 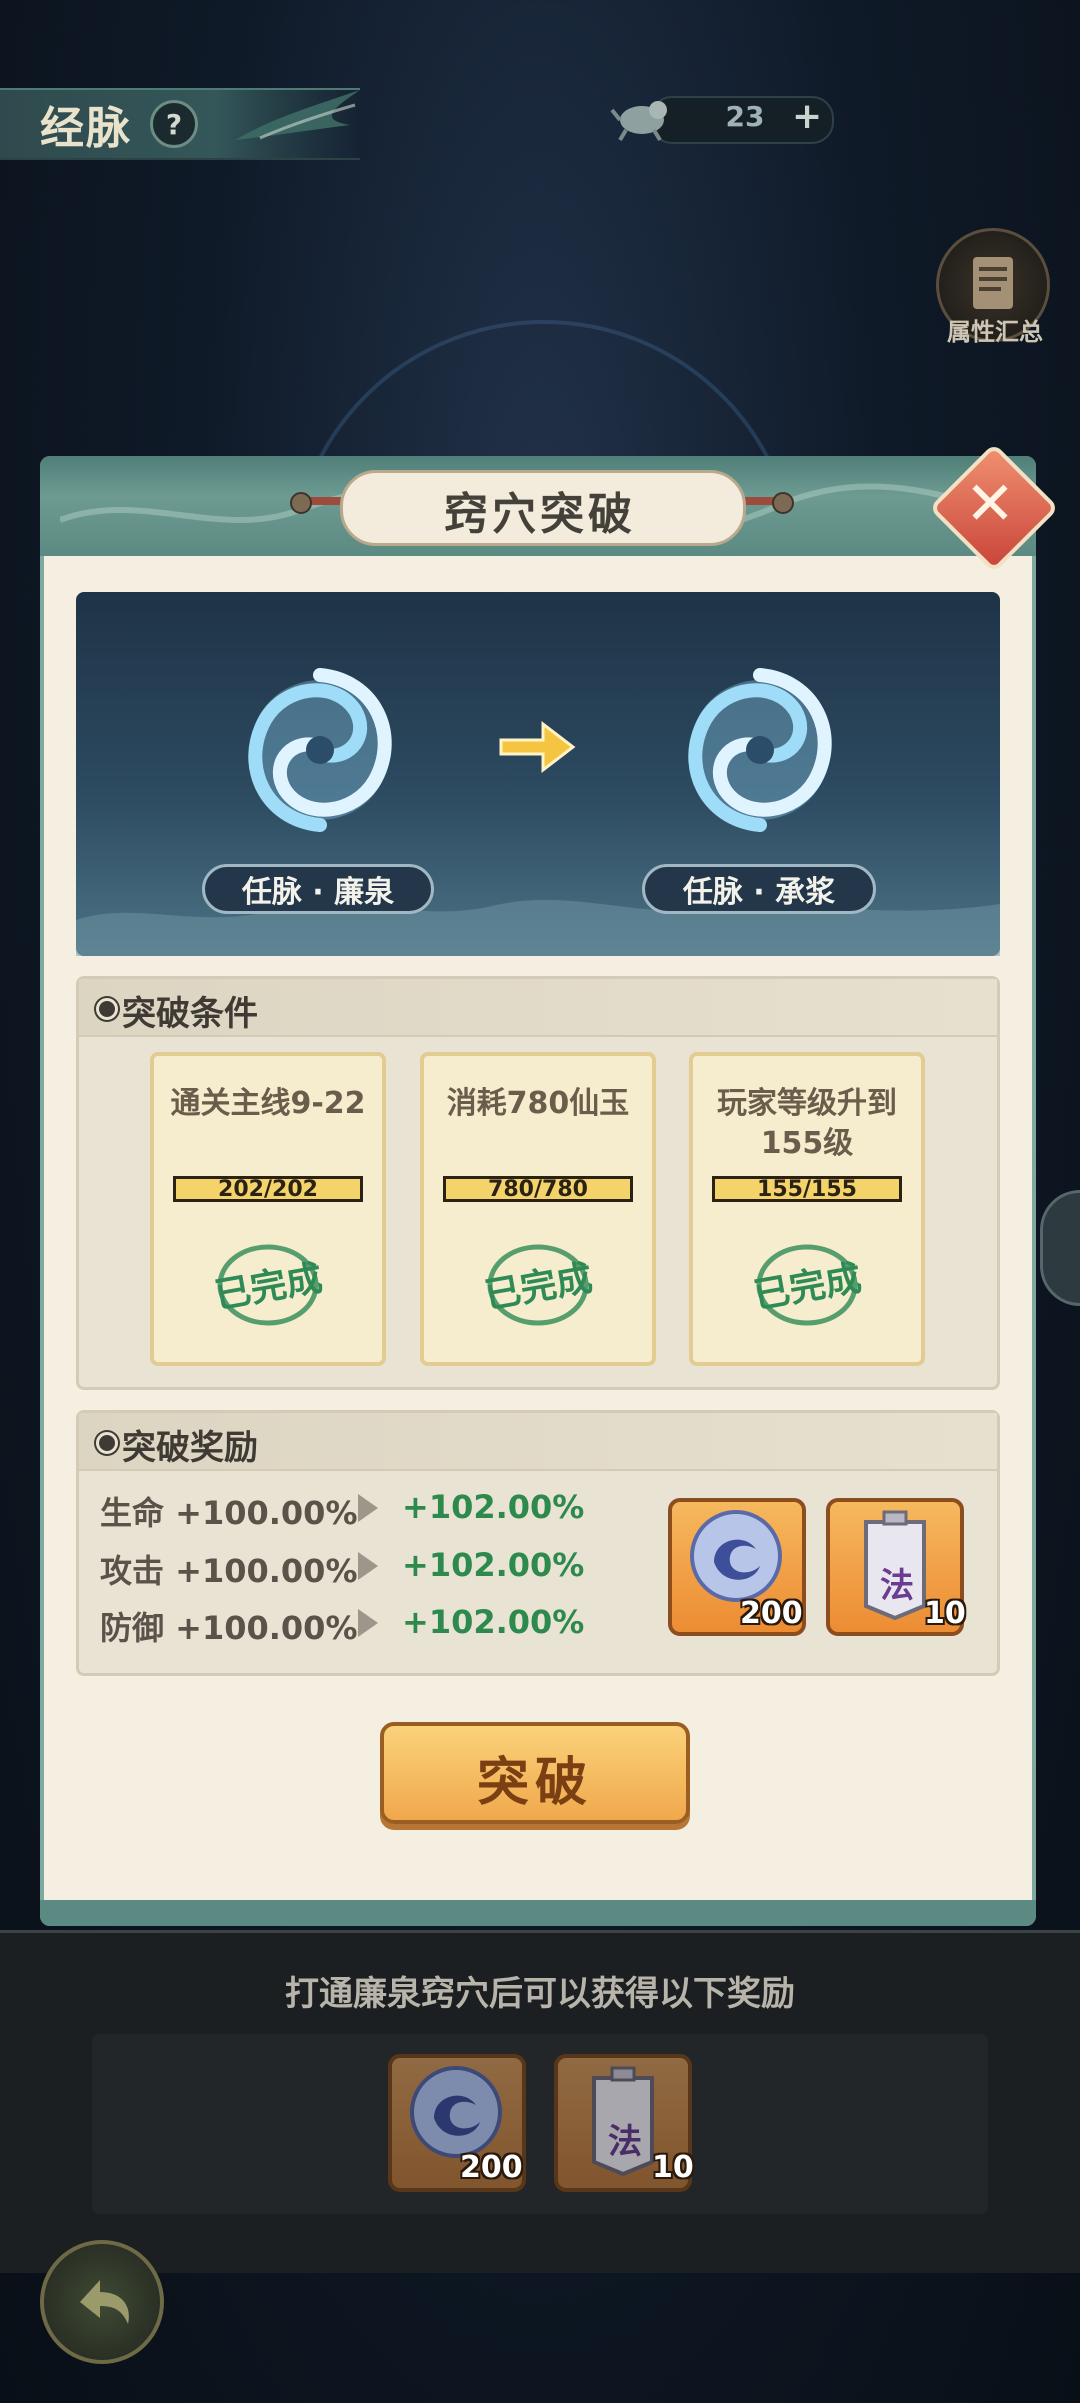 I want to click on bottom-reward-list, so click(x=540, y=2124).